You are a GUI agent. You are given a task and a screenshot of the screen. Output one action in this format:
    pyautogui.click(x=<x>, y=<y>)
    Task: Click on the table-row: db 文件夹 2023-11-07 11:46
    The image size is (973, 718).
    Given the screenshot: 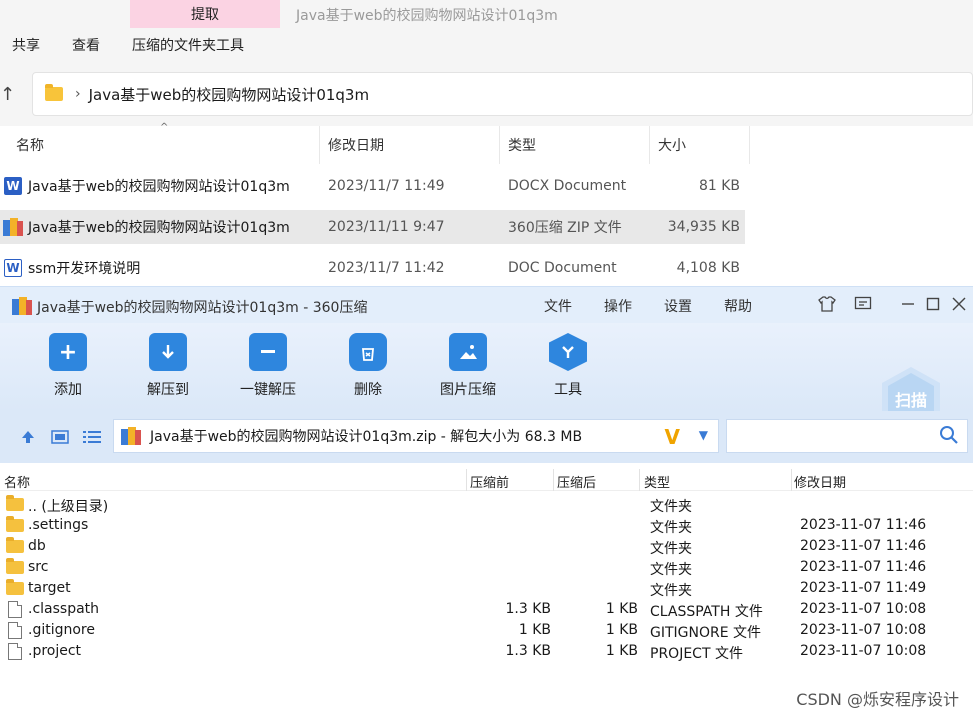 What is the action you would take?
    pyautogui.click(x=486, y=547)
    